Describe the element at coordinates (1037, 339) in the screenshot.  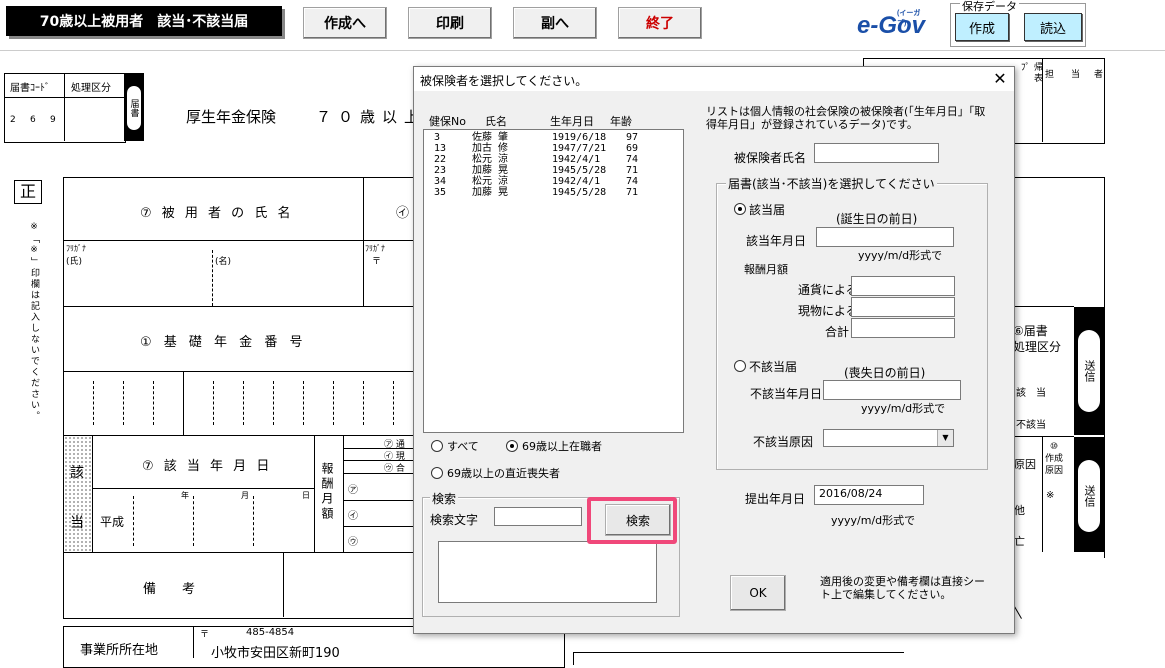
I see `todoke-process-label: ⑥届書 処理区分` at that location.